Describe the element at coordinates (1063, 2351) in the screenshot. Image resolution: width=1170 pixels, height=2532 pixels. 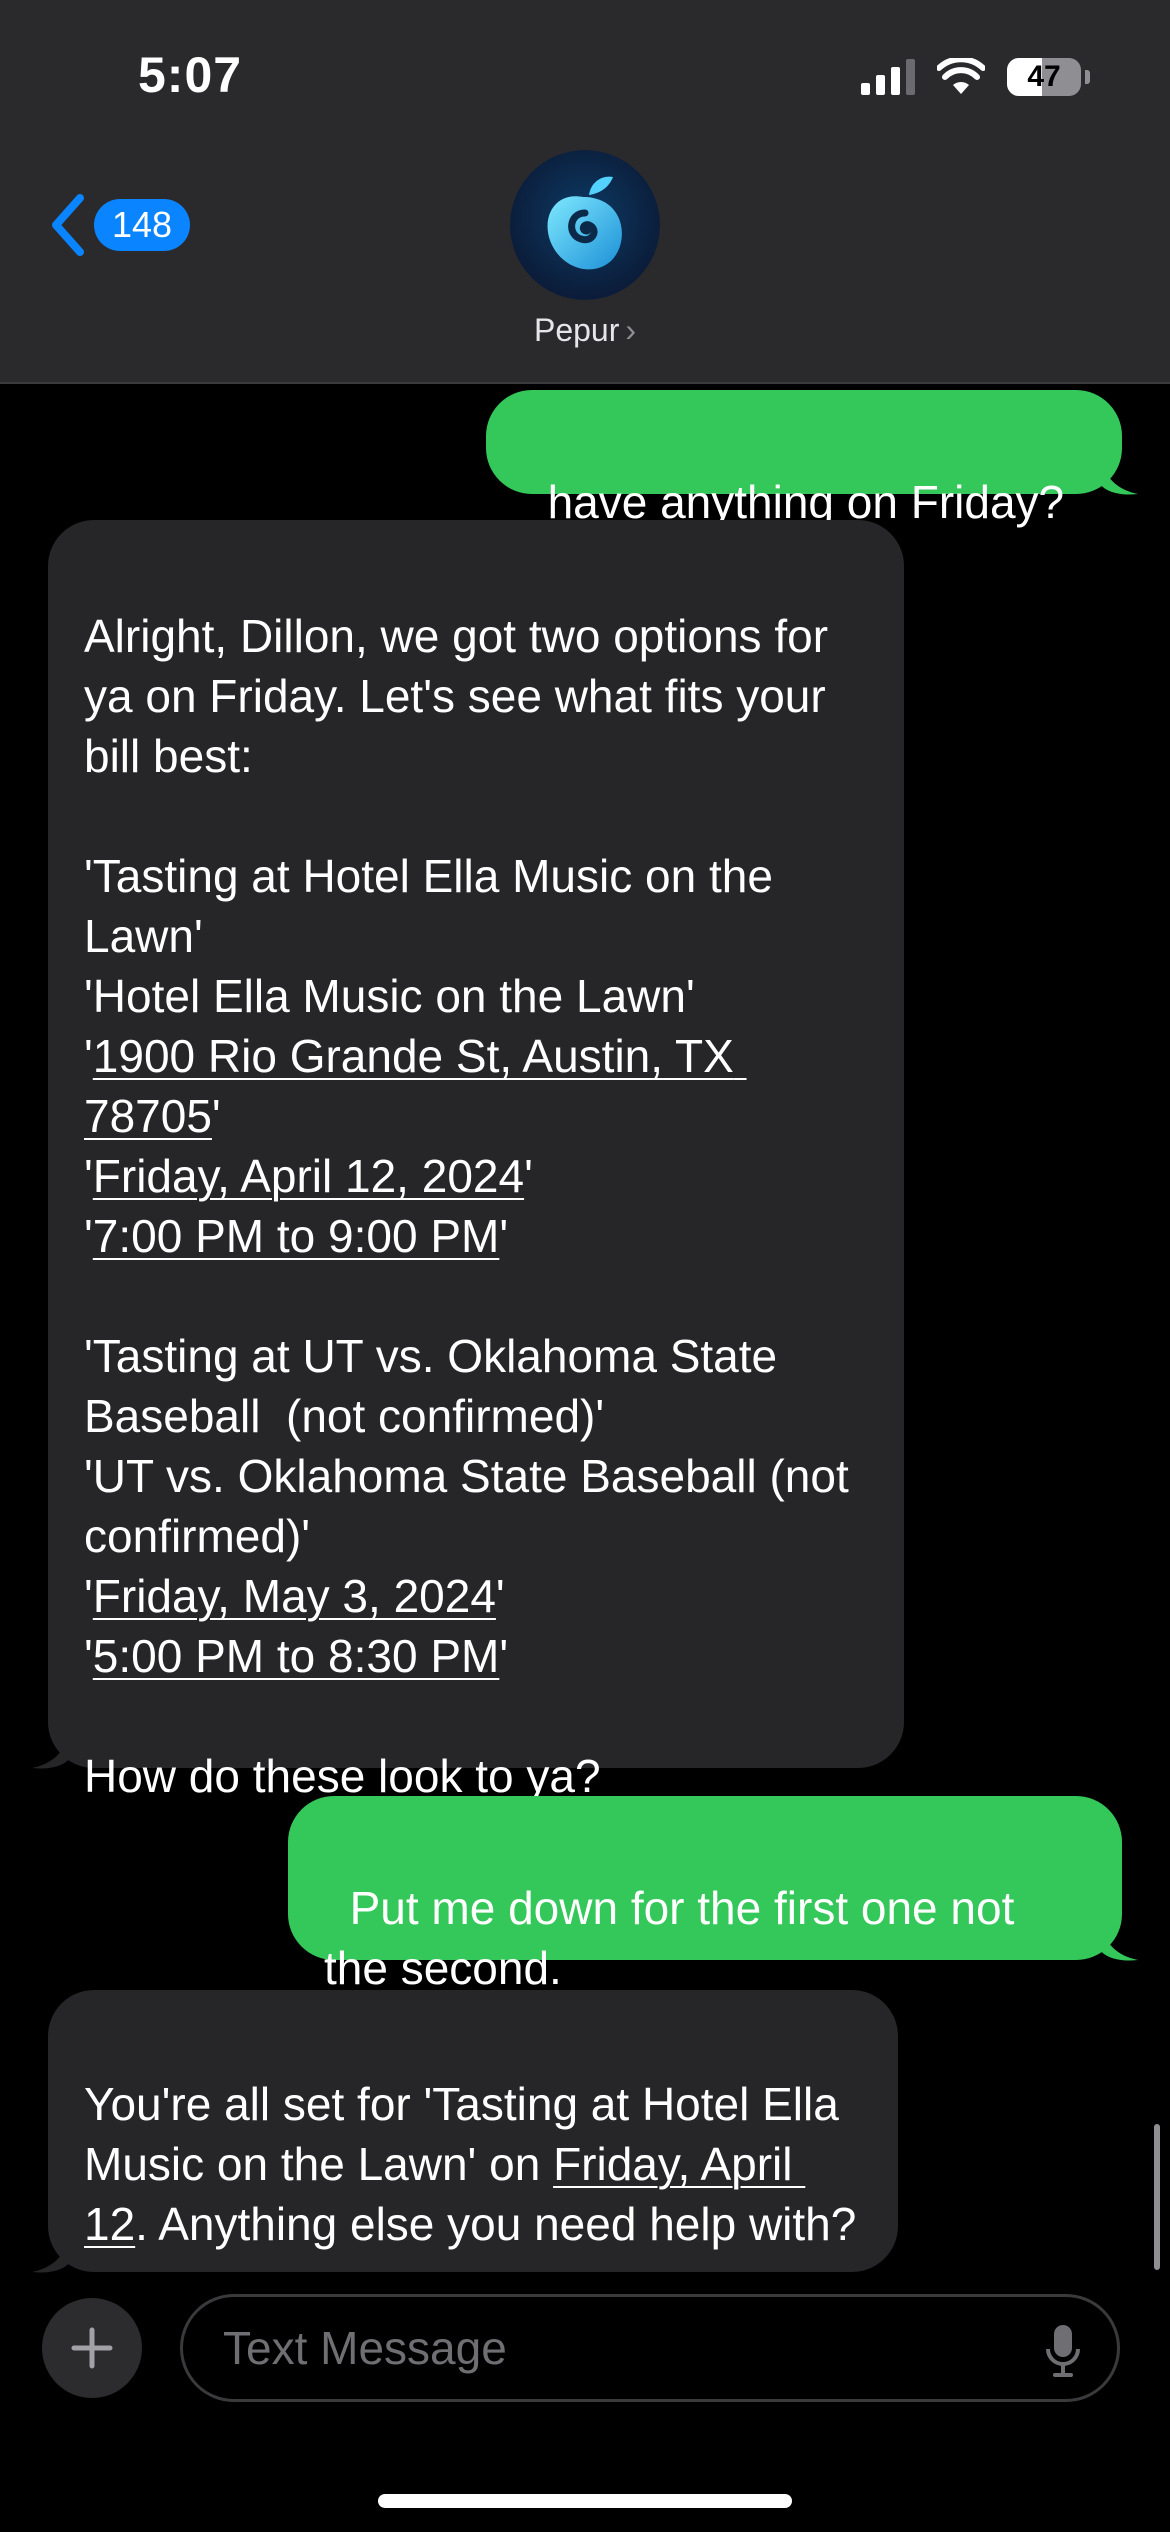
I see `microphone-icon` at that location.